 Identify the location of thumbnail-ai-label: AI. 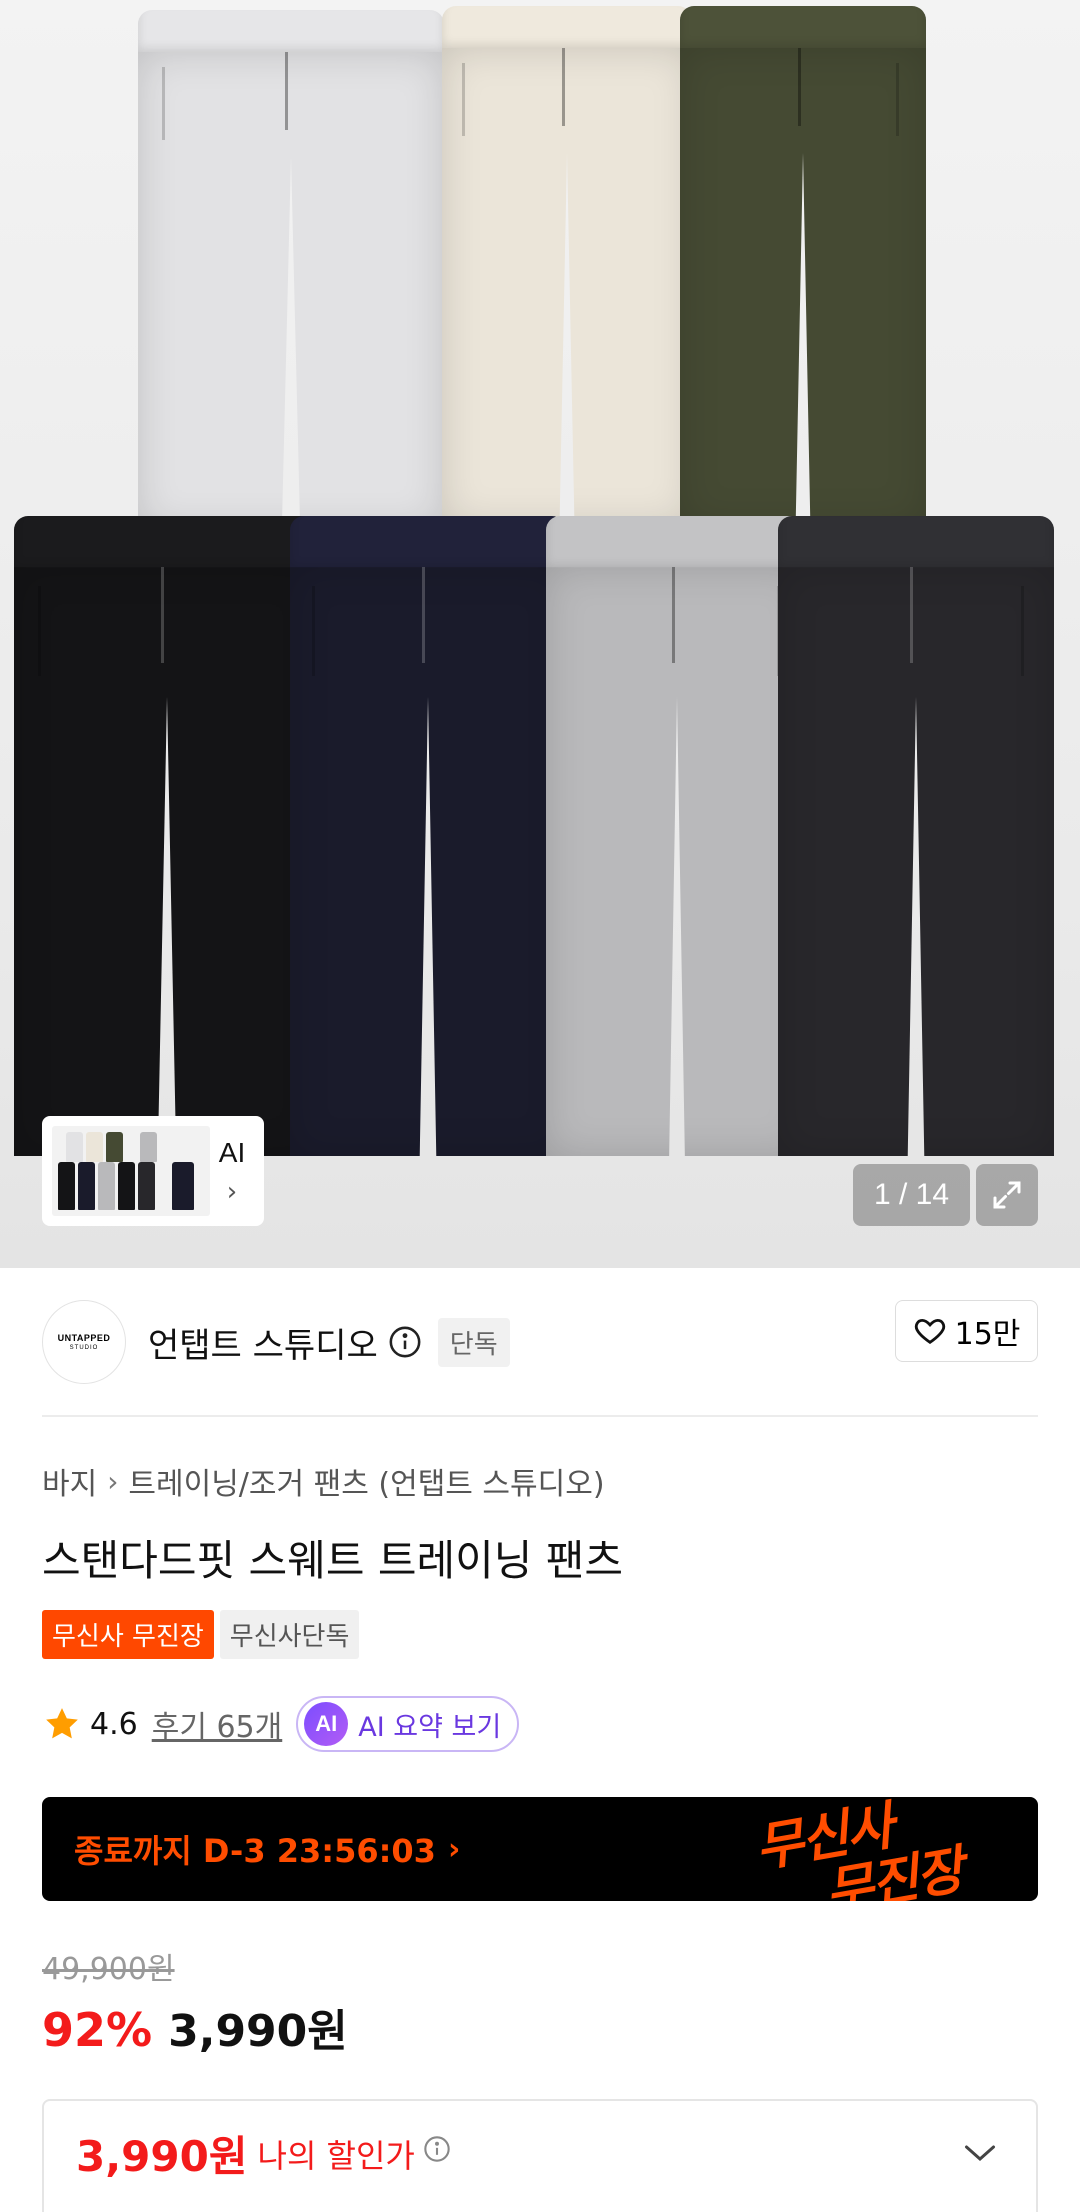
(232, 1152).